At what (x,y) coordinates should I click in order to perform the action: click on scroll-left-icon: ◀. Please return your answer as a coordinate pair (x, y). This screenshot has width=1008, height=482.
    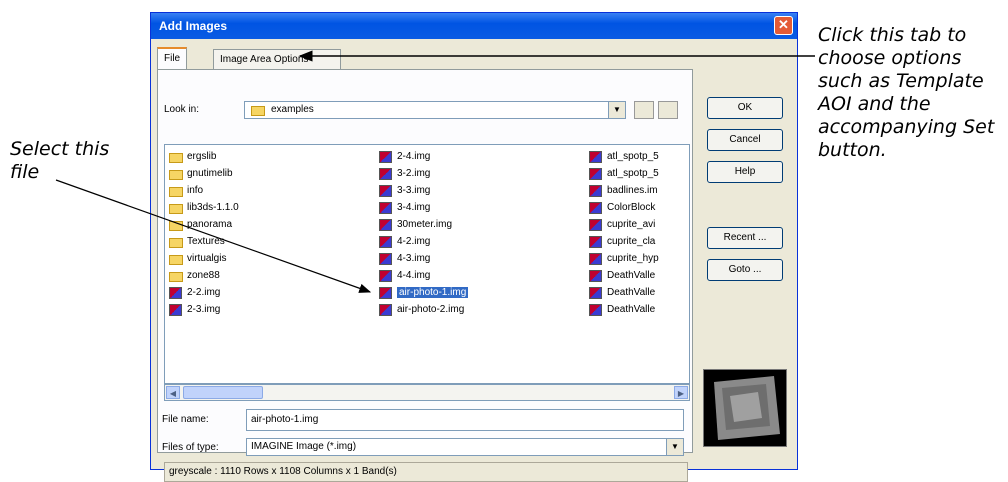
    Looking at the image, I should click on (173, 392).